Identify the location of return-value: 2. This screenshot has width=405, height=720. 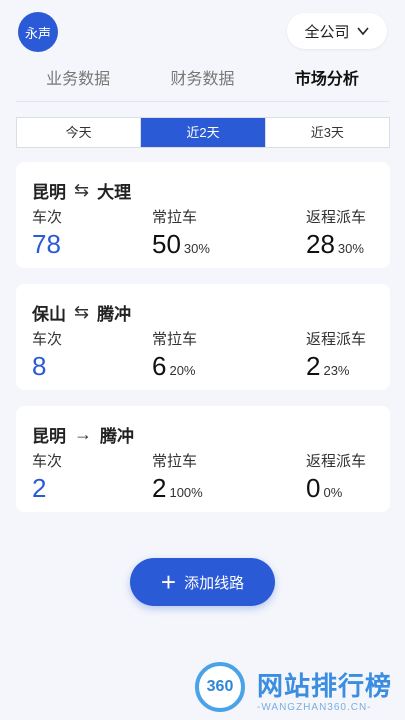
(313, 366).